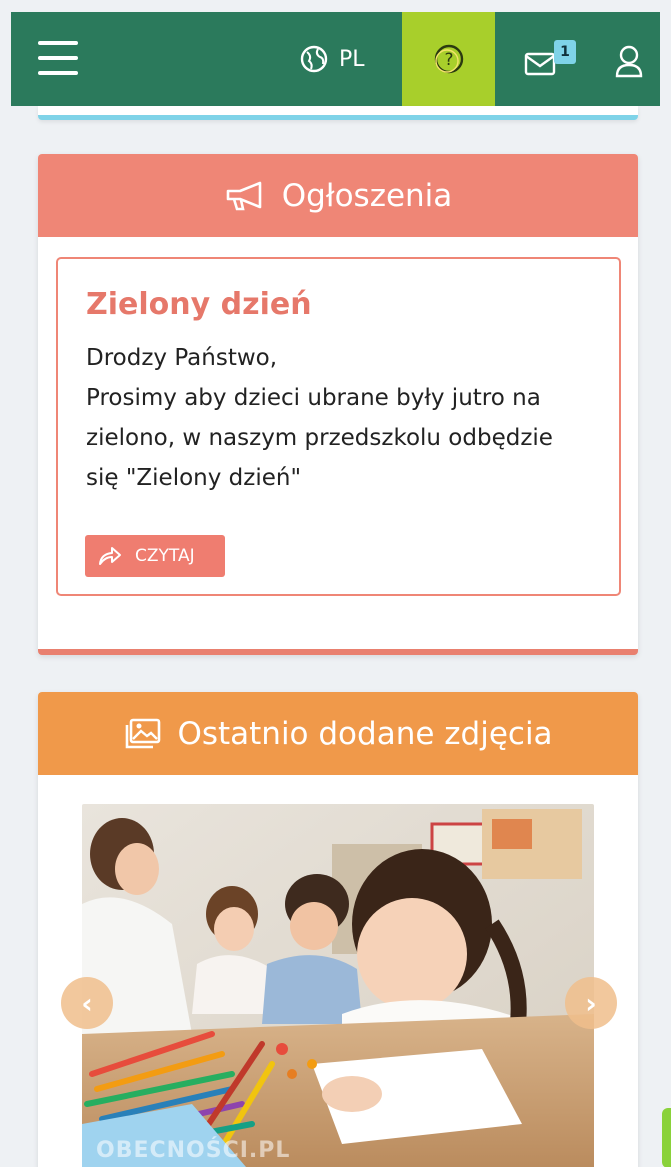 The height and width of the screenshot is (1167, 671). I want to click on carousel-prev-button: ‹, so click(87, 1003).